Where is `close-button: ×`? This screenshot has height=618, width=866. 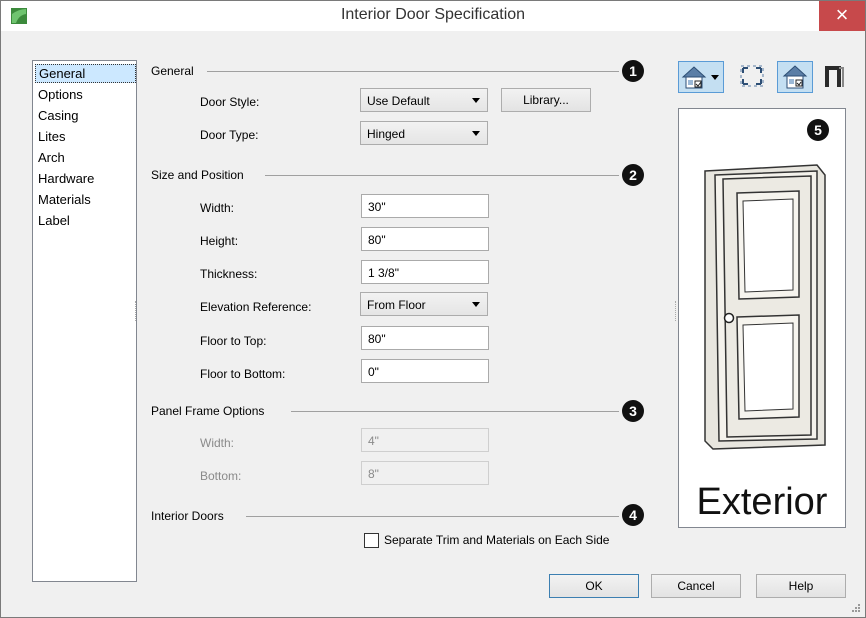 close-button: × is located at coordinates (842, 16).